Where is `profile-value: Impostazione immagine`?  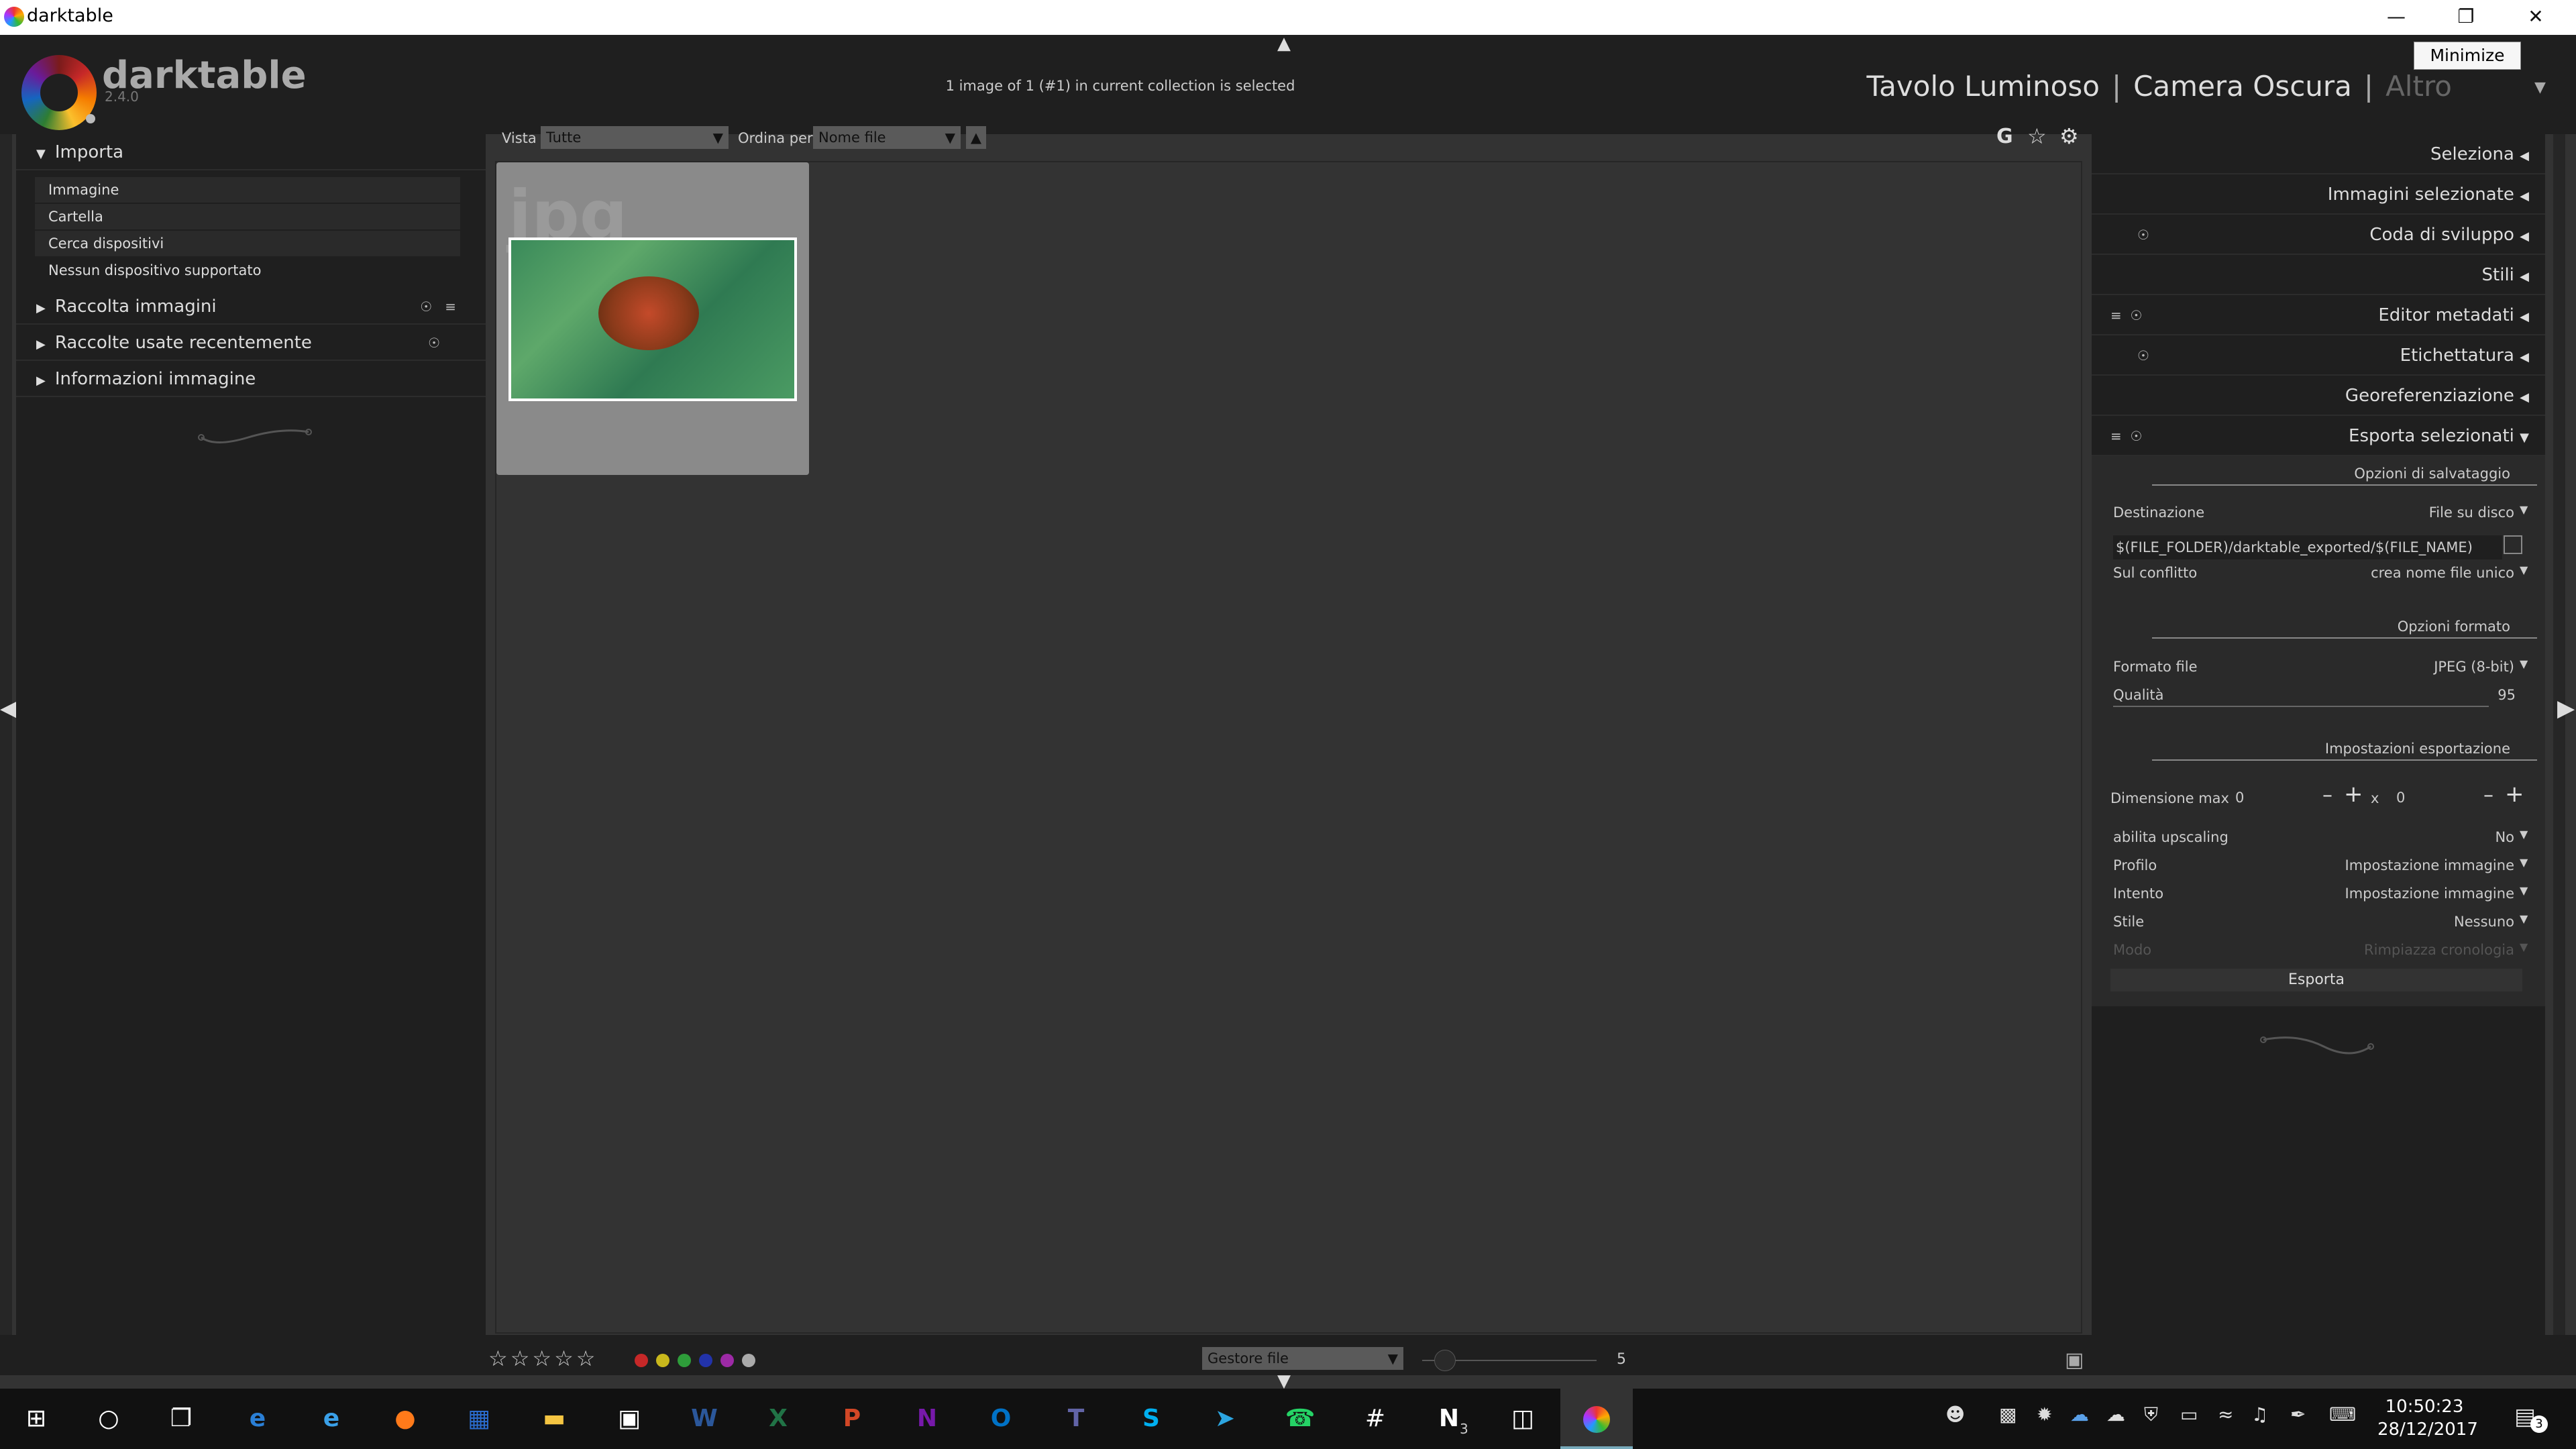
profile-value: Impostazione immagine is located at coordinates (2404, 865).